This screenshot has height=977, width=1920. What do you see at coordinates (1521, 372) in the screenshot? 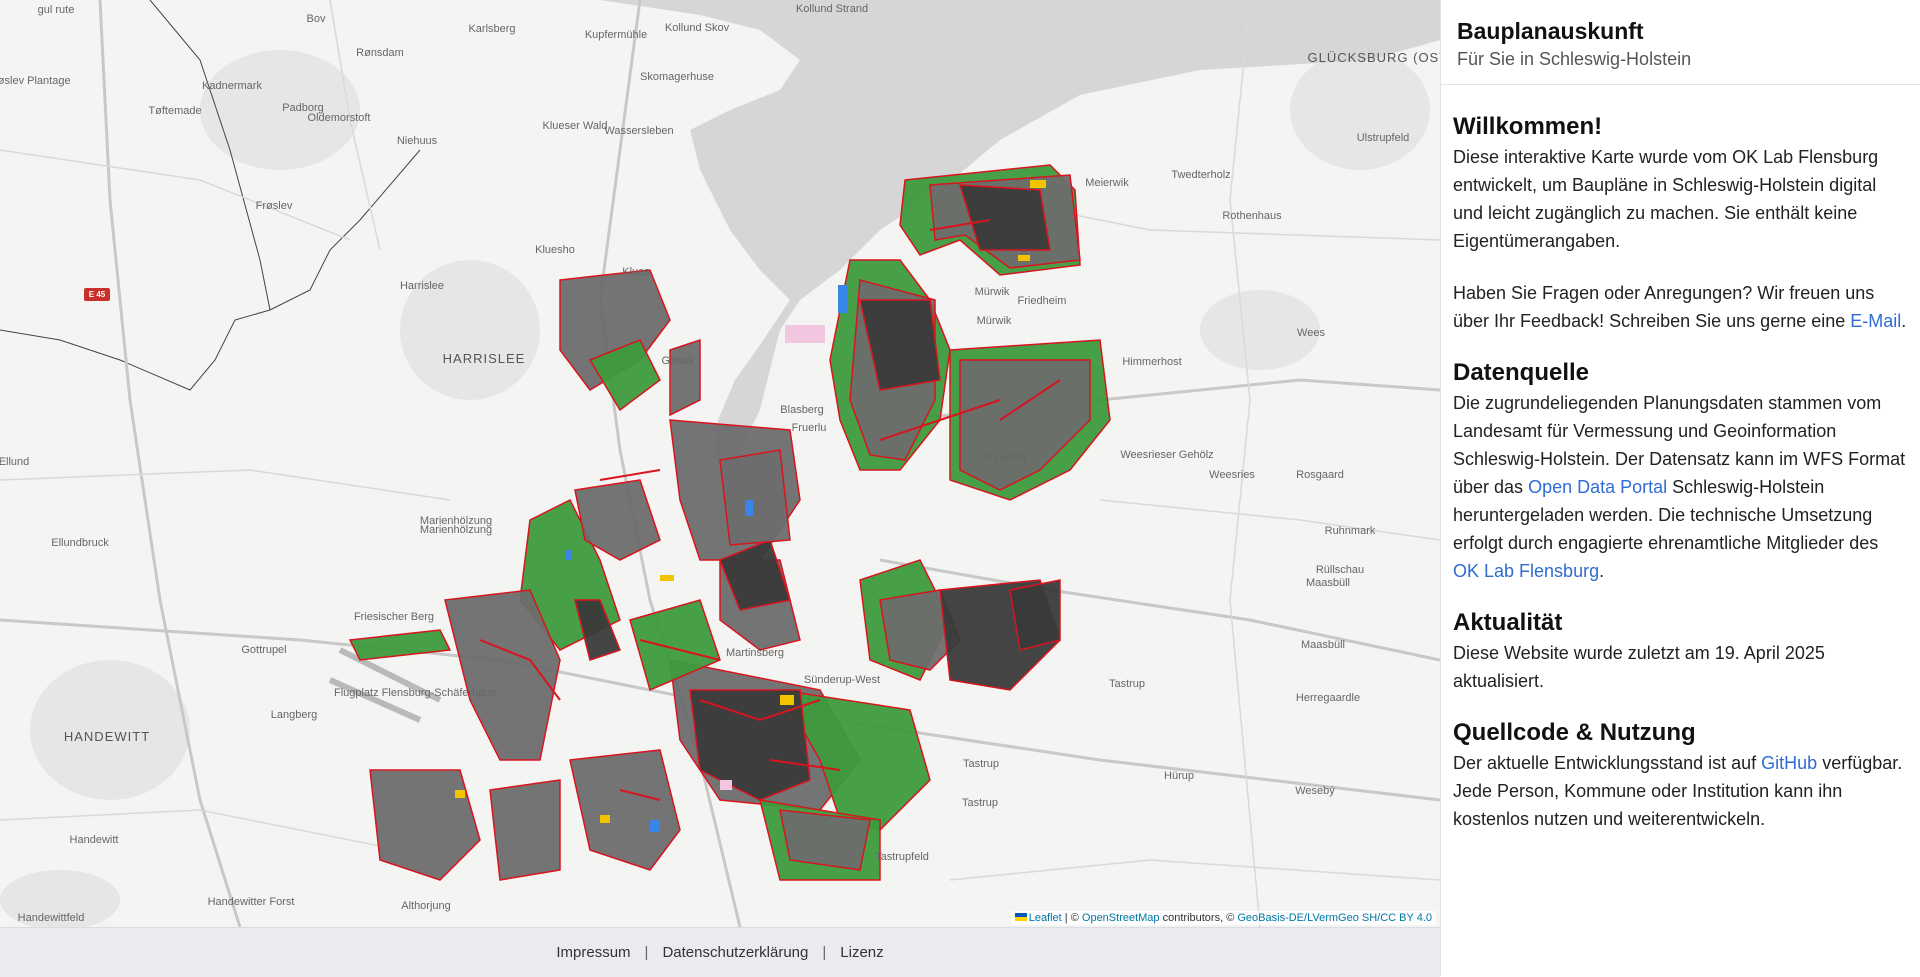
I see `source-heading: Datenquelle` at bounding box center [1521, 372].